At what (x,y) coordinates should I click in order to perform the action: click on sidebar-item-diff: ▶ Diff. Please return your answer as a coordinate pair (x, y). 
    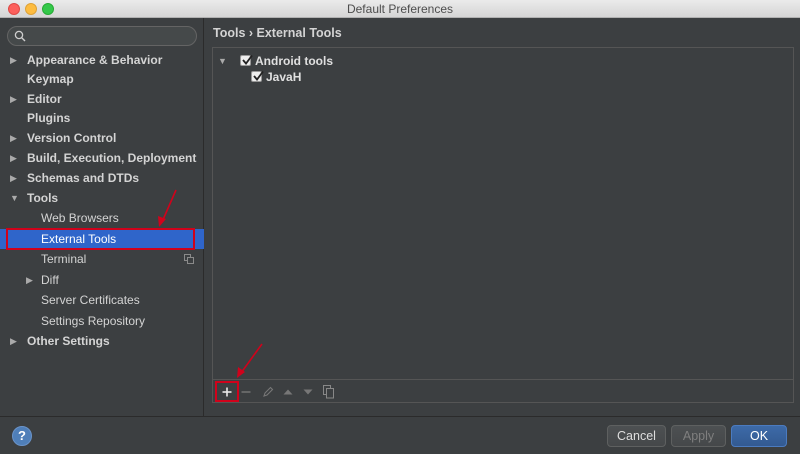
    Looking at the image, I should click on (102, 280).